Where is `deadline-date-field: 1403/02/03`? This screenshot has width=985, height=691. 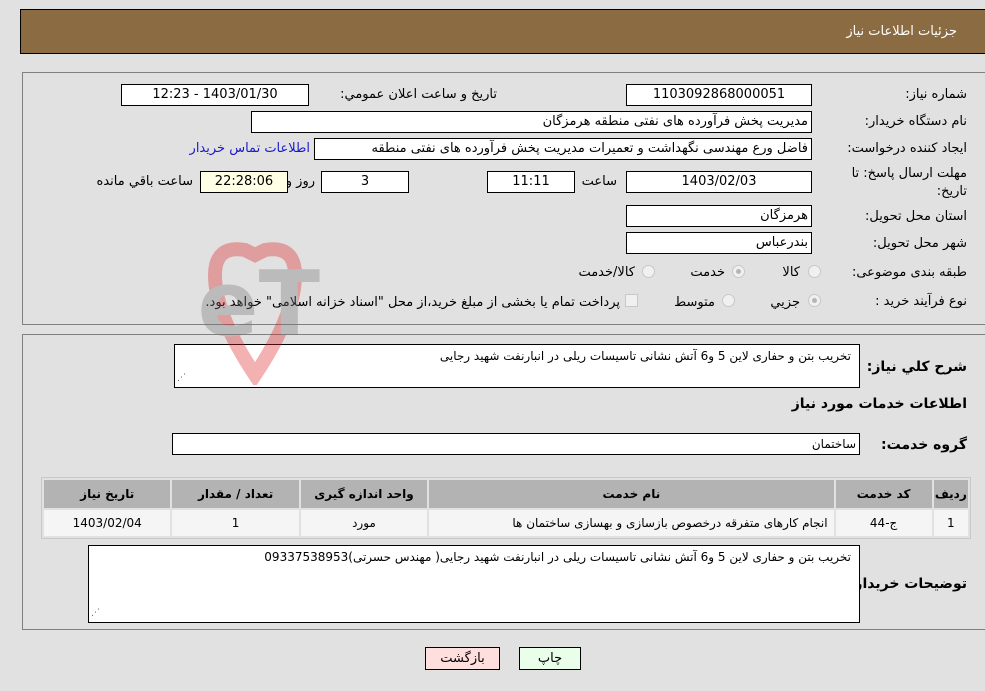
deadline-date-field: 1403/02/03 is located at coordinates (719, 182).